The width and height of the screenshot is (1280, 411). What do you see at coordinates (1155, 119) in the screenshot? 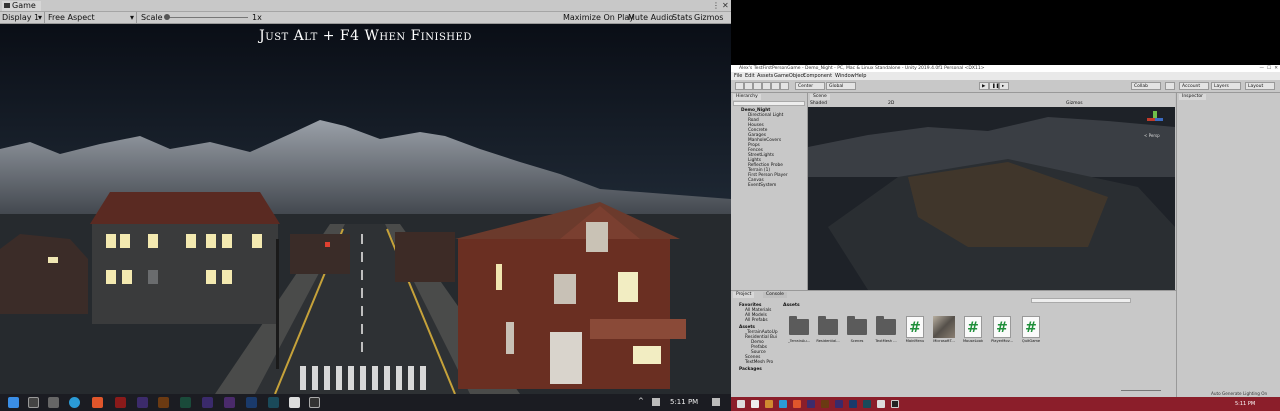
I see `scene-gizmo-axis-icon` at bounding box center [1155, 119].